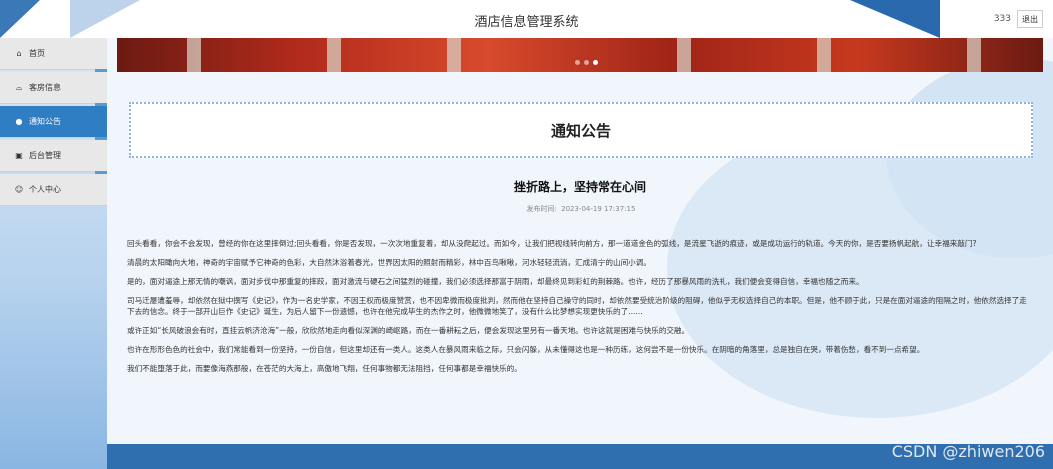  I want to click on page-title: 通知公告, so click(580, 130).